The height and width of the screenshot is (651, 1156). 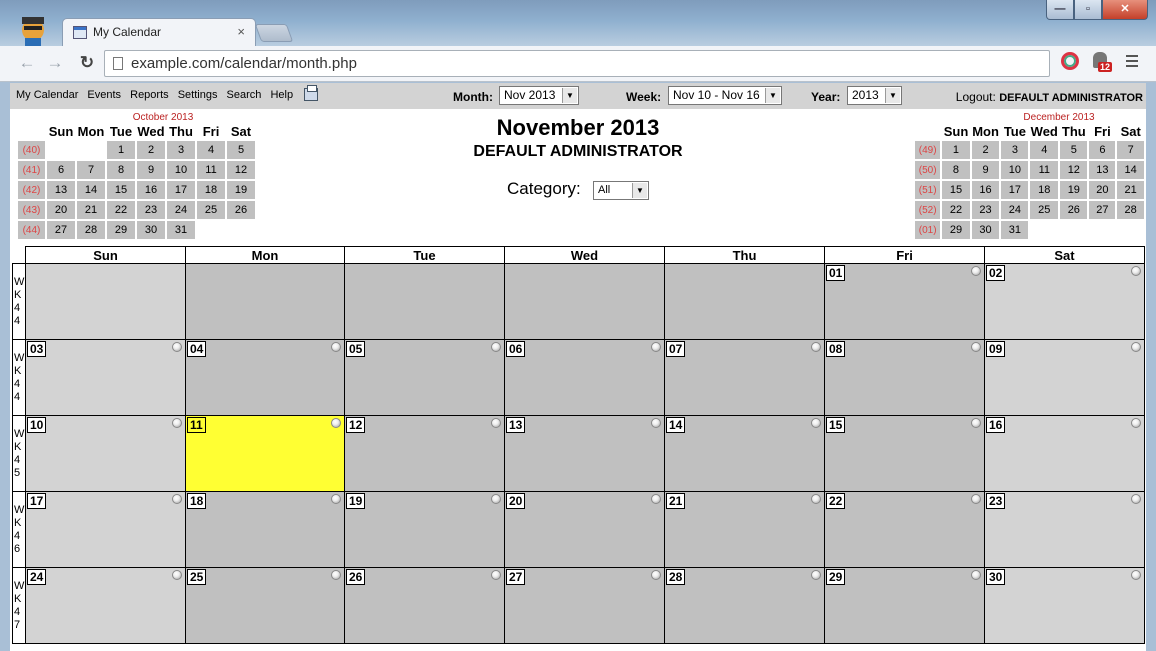 What do you see at coordinates (19, 529) in the screenshot?
I see `week-number-link: WK46` at bounding box center [19, 529].